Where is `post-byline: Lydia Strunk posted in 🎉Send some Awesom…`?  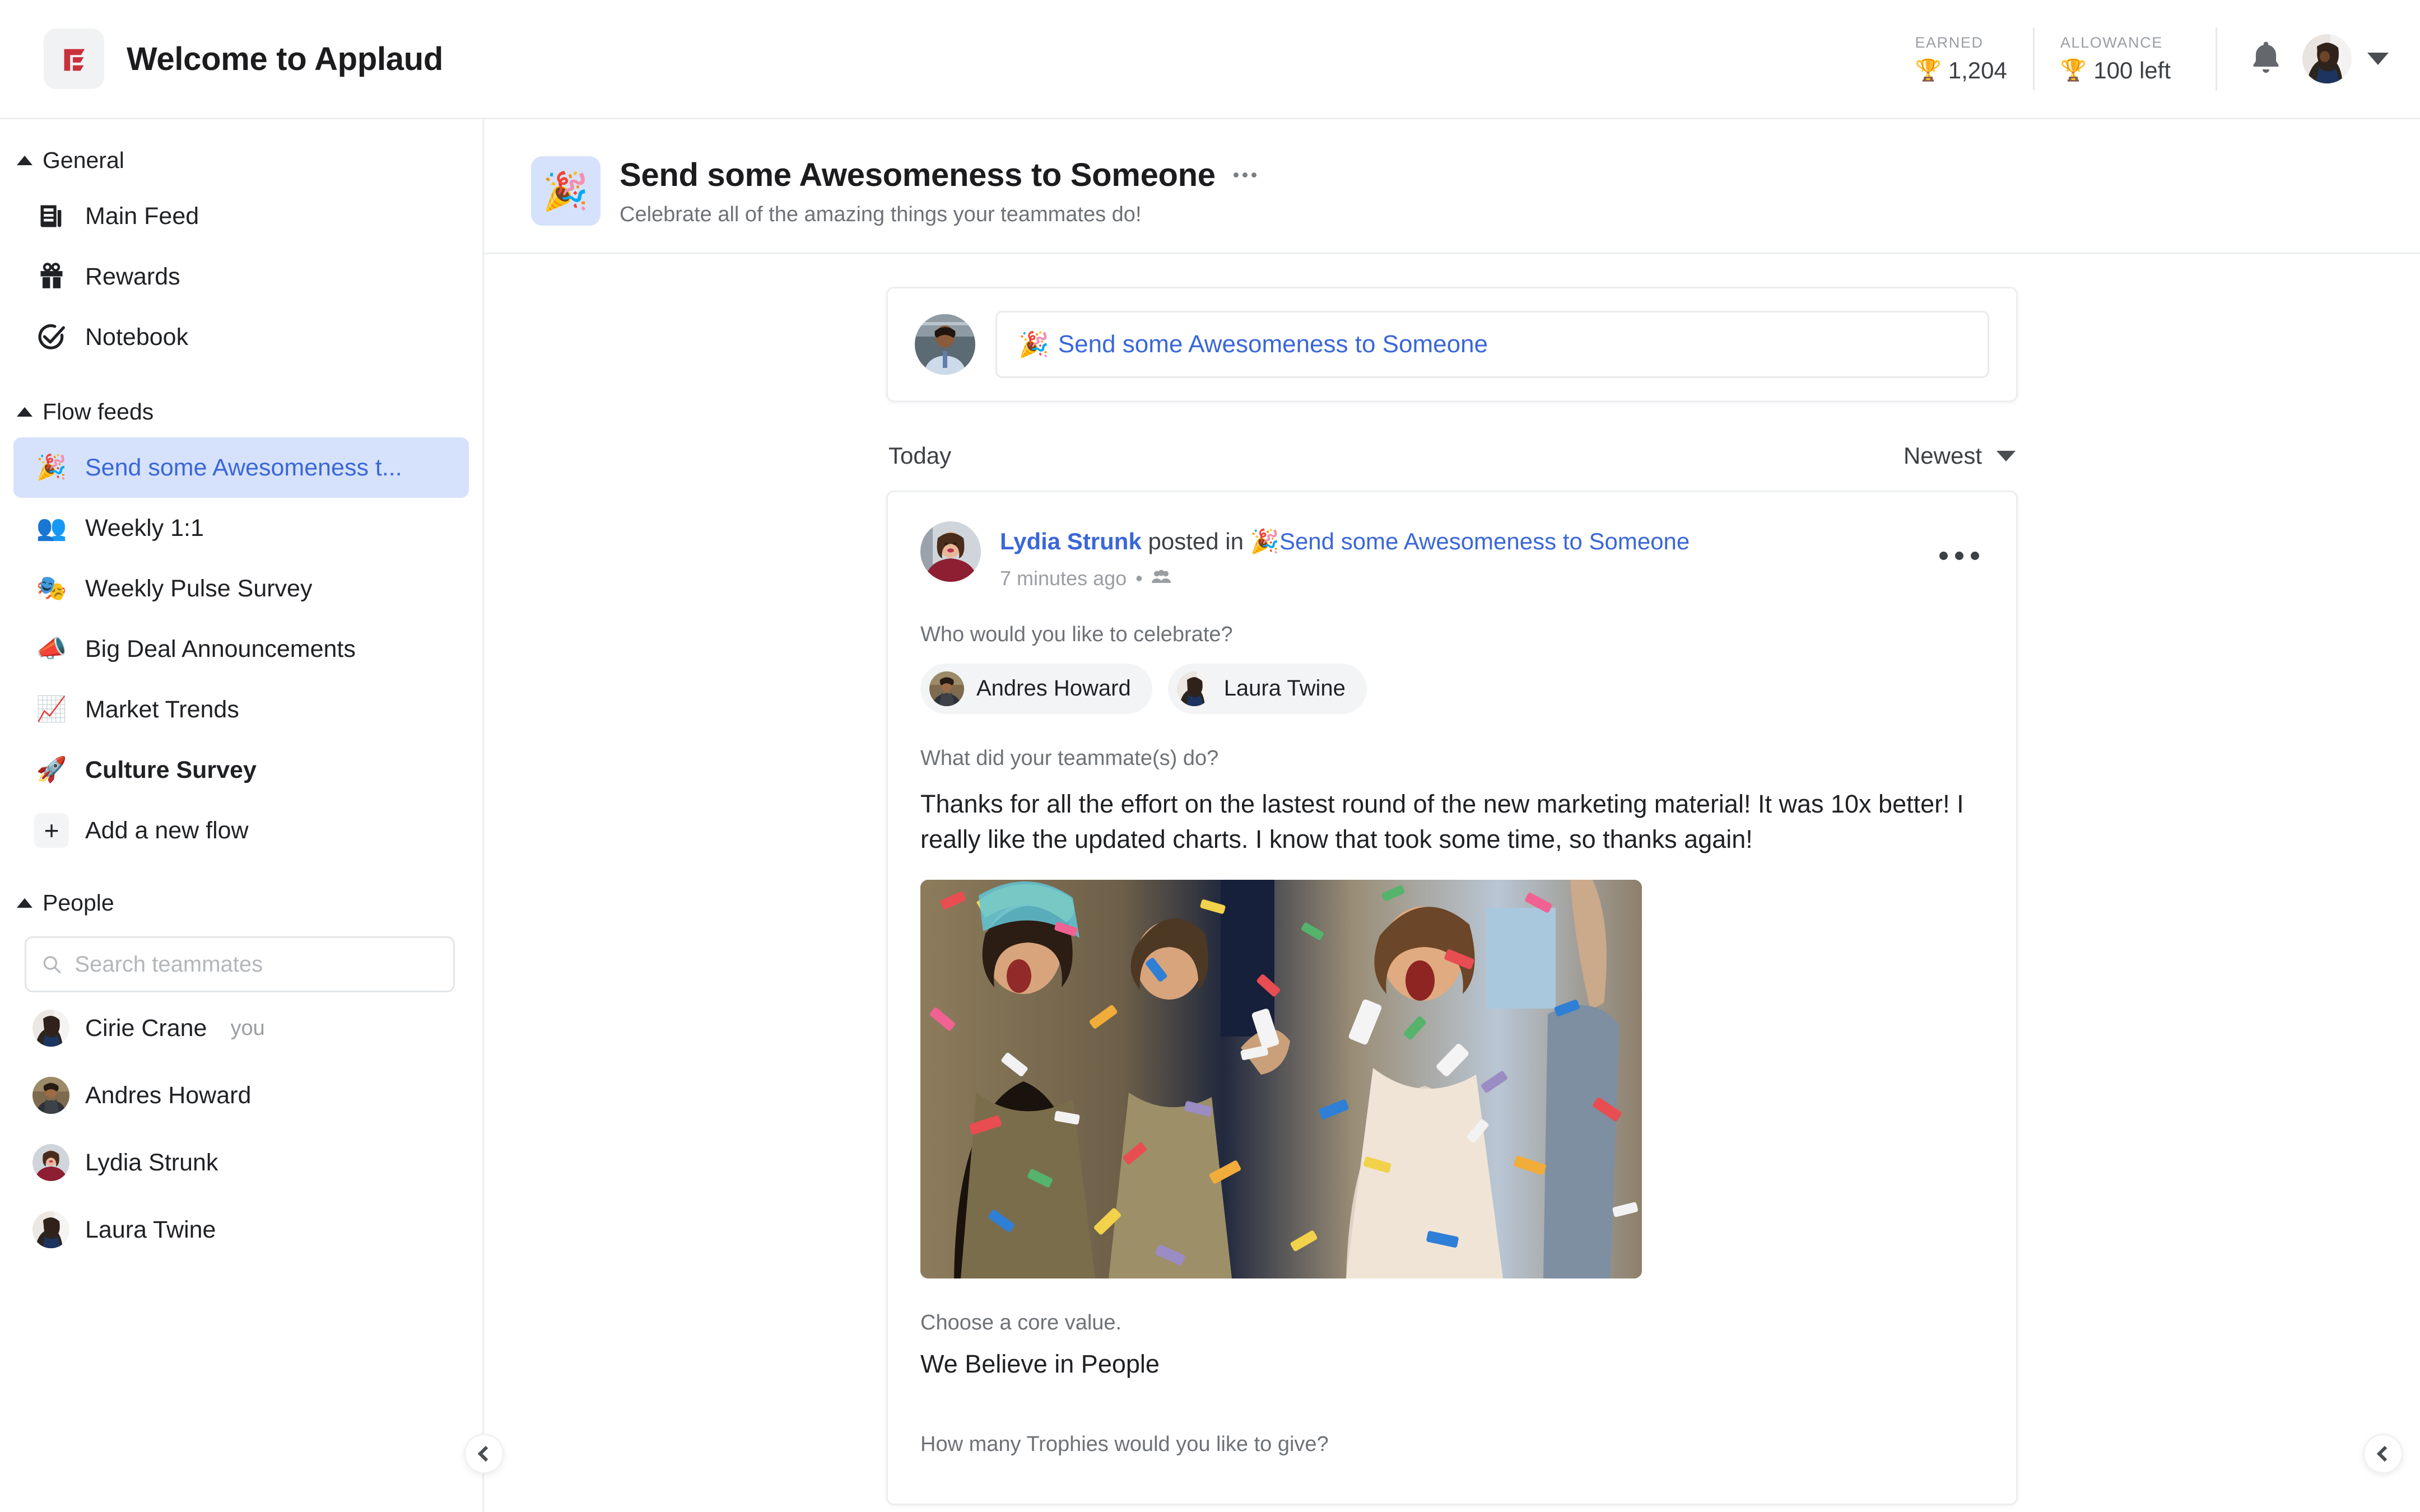
post-byline: Lydia Strunk posted in 🎉Send some Awesom… is located at coordinates (1345, 542).